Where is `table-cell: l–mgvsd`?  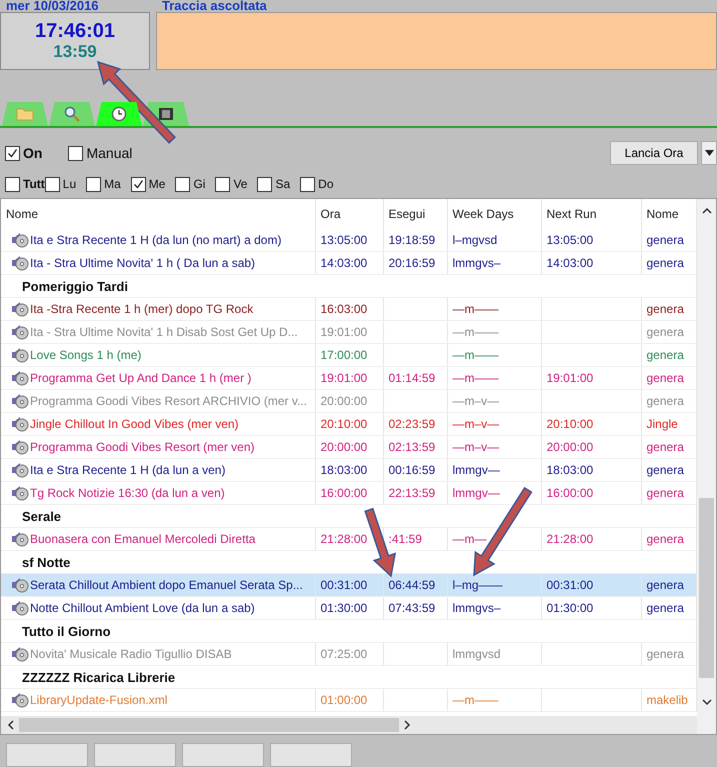
table-cell: l–mgvsd is located at coordinates (475, 240).